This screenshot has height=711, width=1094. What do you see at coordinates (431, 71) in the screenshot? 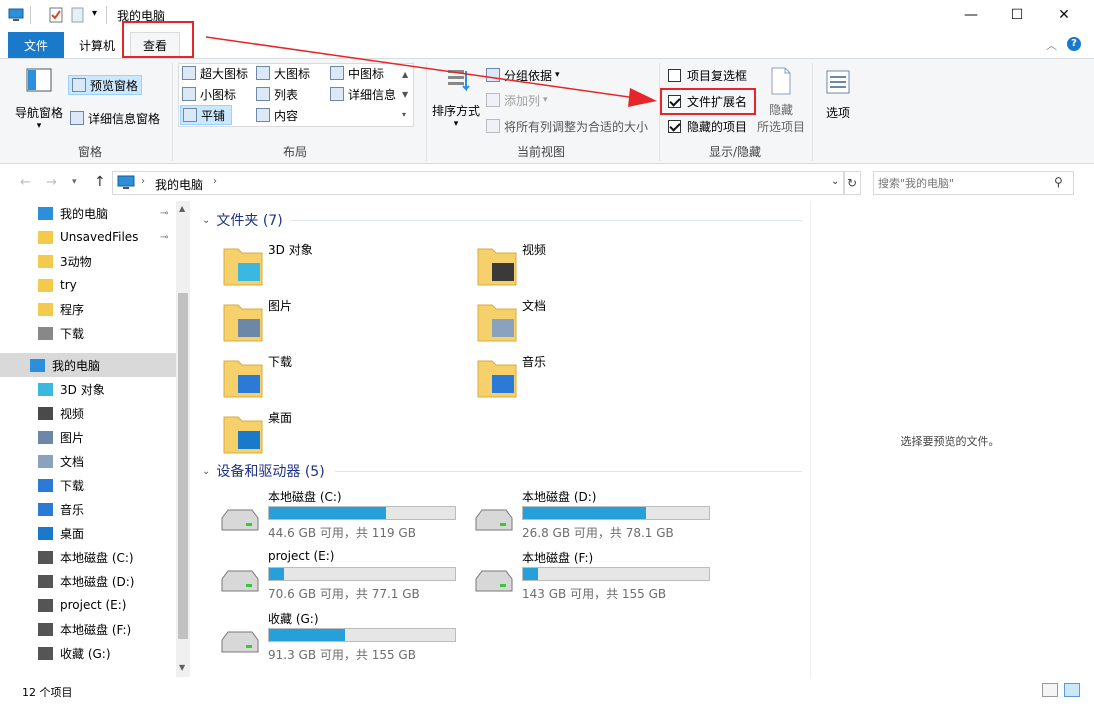
I see `annotation-arrow` at bounding box center [431, 71].